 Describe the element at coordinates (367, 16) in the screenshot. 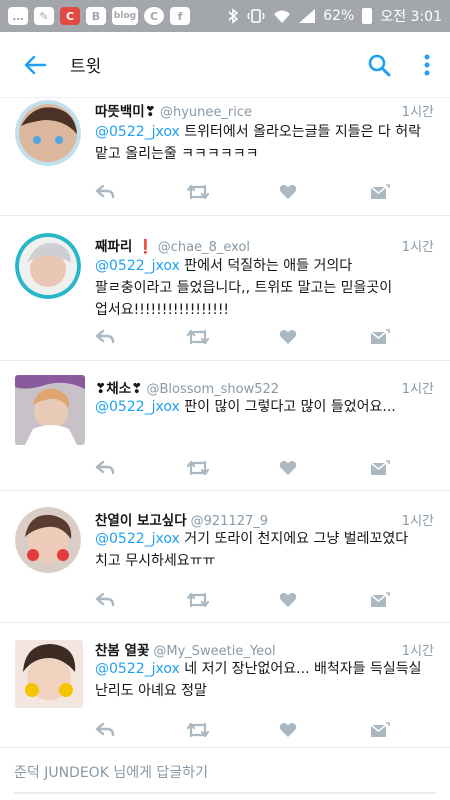

I see `battery-icon` at that location.